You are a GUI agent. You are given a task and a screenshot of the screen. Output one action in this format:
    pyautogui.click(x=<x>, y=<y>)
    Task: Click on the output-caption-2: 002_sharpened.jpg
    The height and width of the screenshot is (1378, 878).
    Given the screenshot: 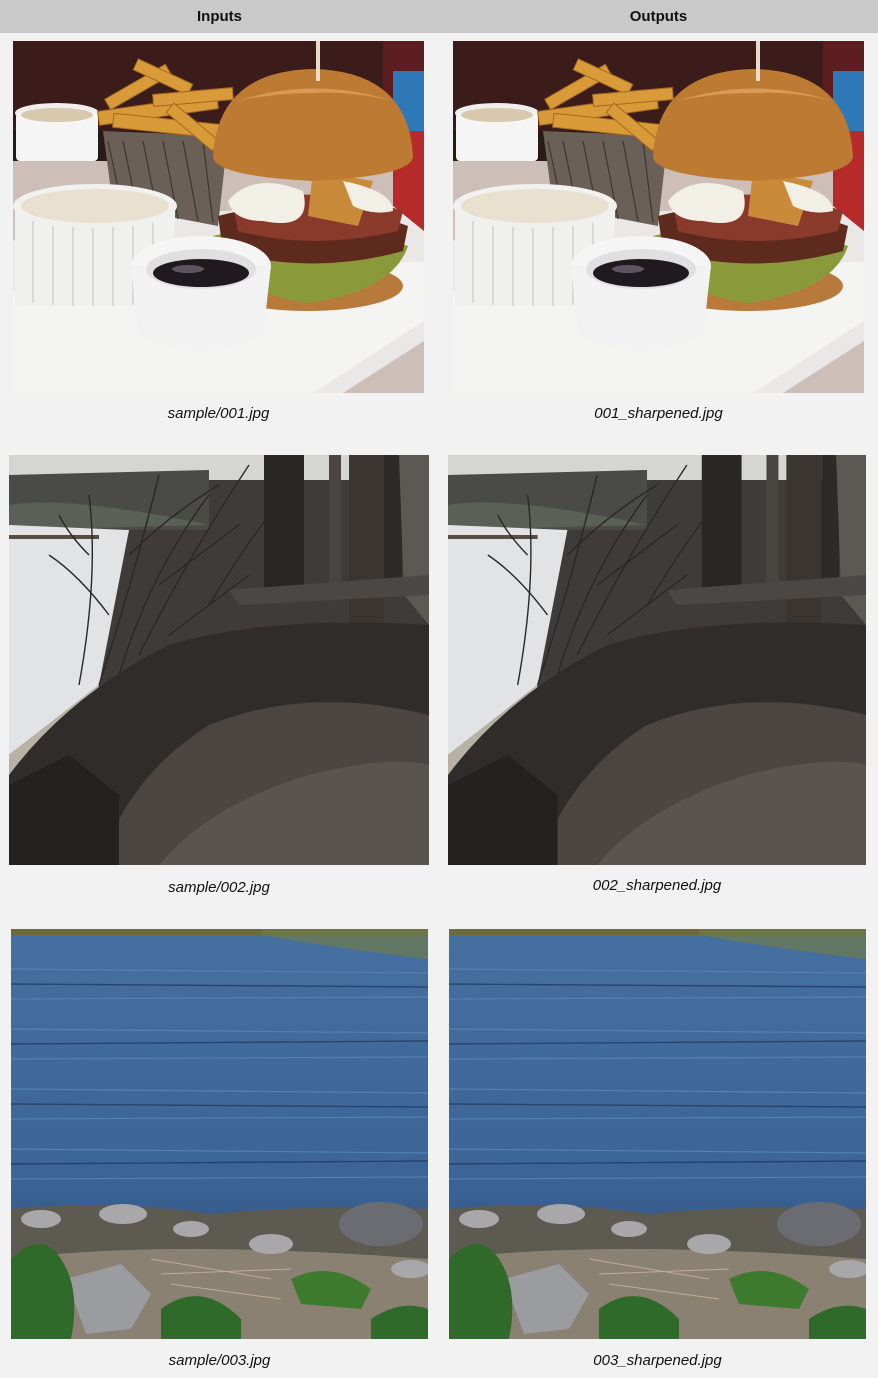 What is the action you would take?
    pyautogui.click(x=657, y=885)
    